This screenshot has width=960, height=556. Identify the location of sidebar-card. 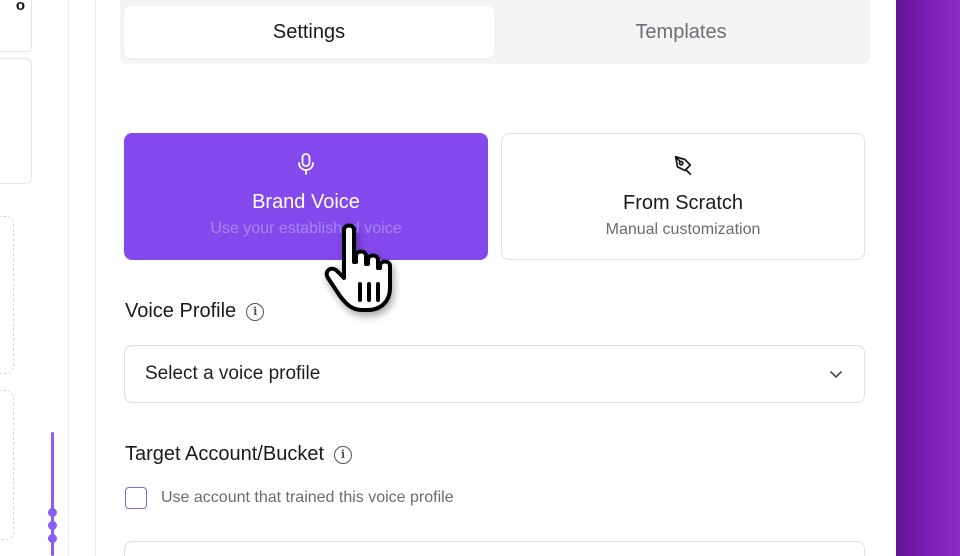
(16, 121).